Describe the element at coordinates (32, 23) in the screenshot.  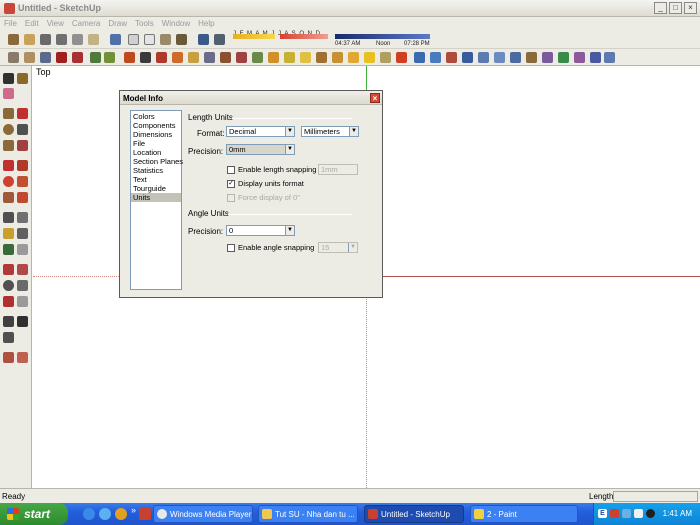
I see `menu-edit: Edit` at that location.